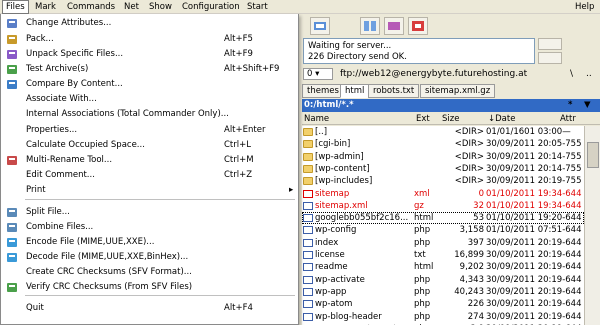  What do you see at coordinates (471, 279) in the screenshot?
I see `file-size: 4,343` at bounding box center [471, 279].